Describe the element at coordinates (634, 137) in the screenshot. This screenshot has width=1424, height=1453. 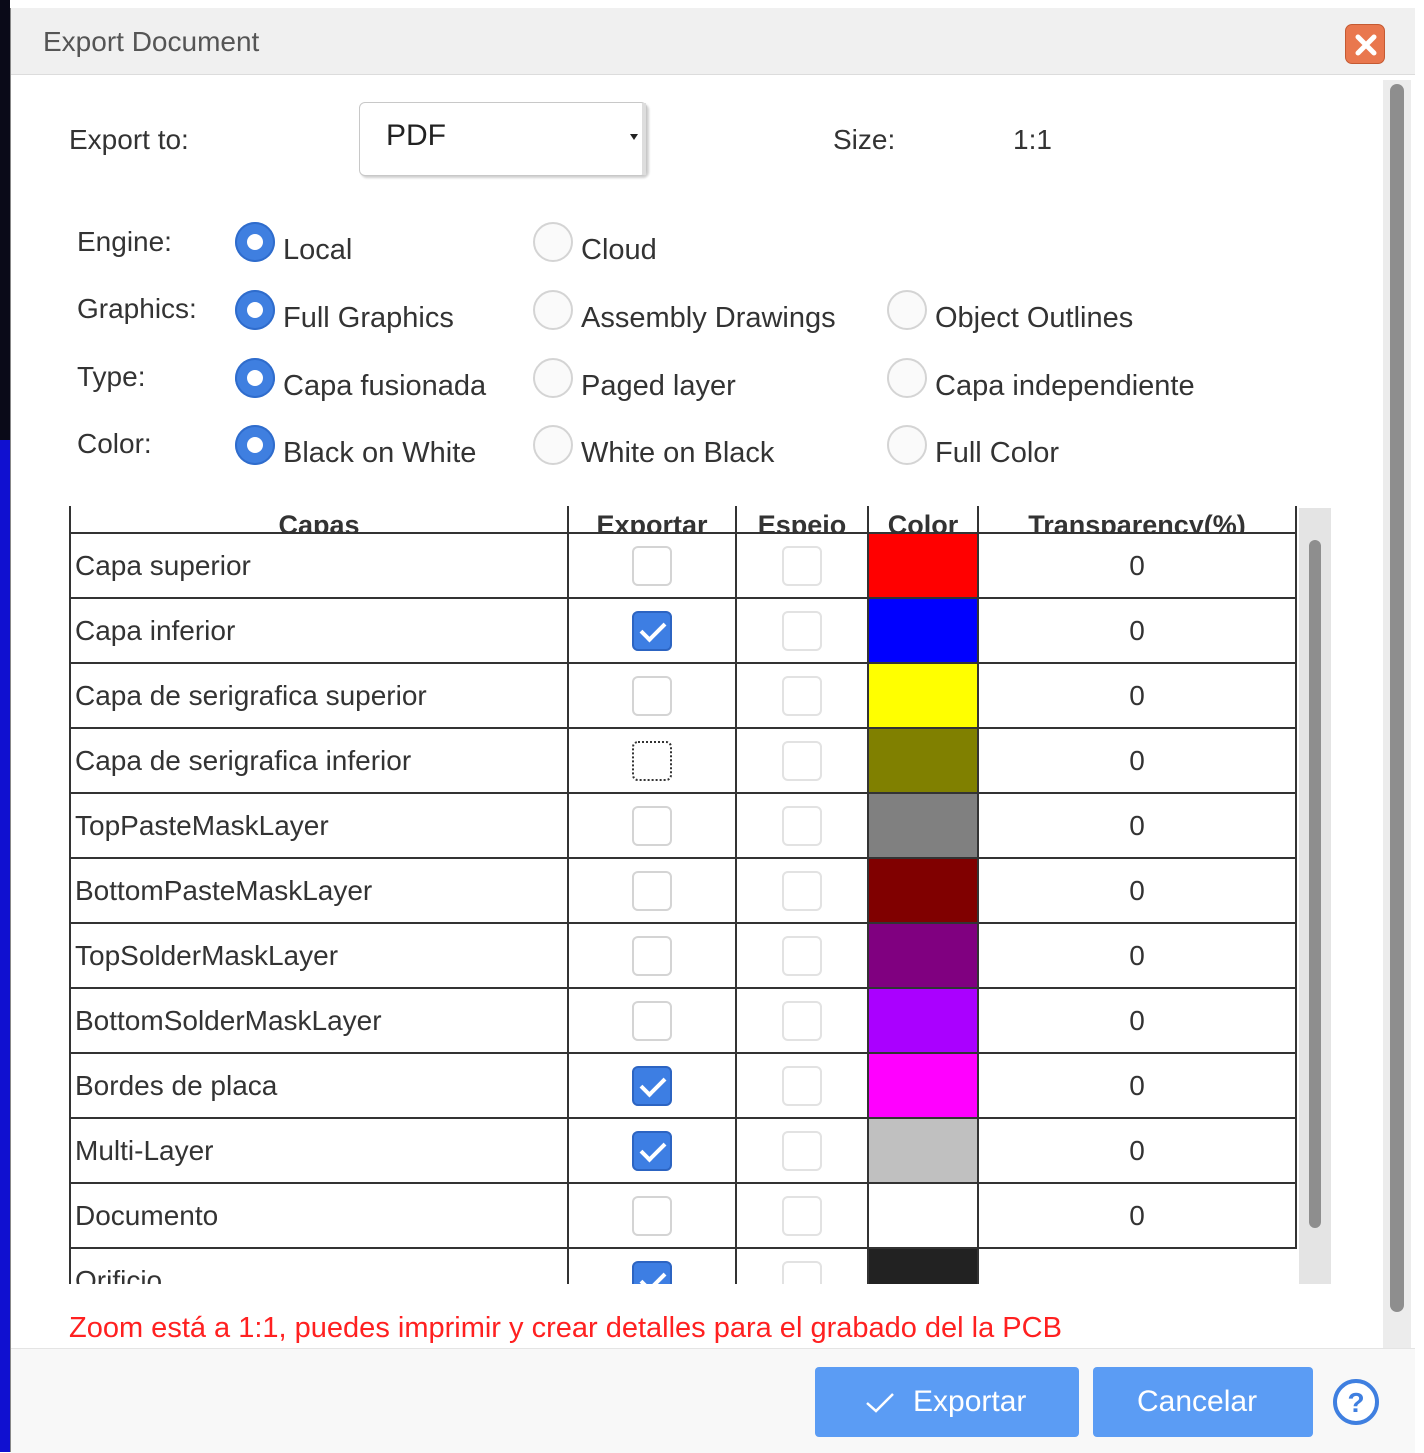
I see `dropdown-arrow-icon` at that location.